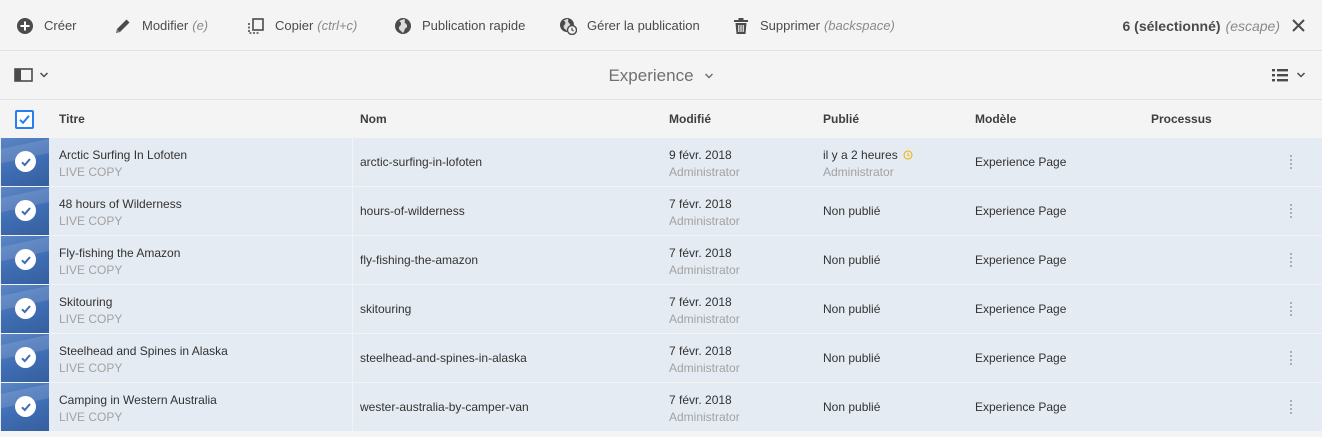 Image resolution: width=1322 pixels, height=437 pixels. Describe the element at coordinates (690, 119) in the screenshot. I see `column-header-modified: Modifié` at that location.